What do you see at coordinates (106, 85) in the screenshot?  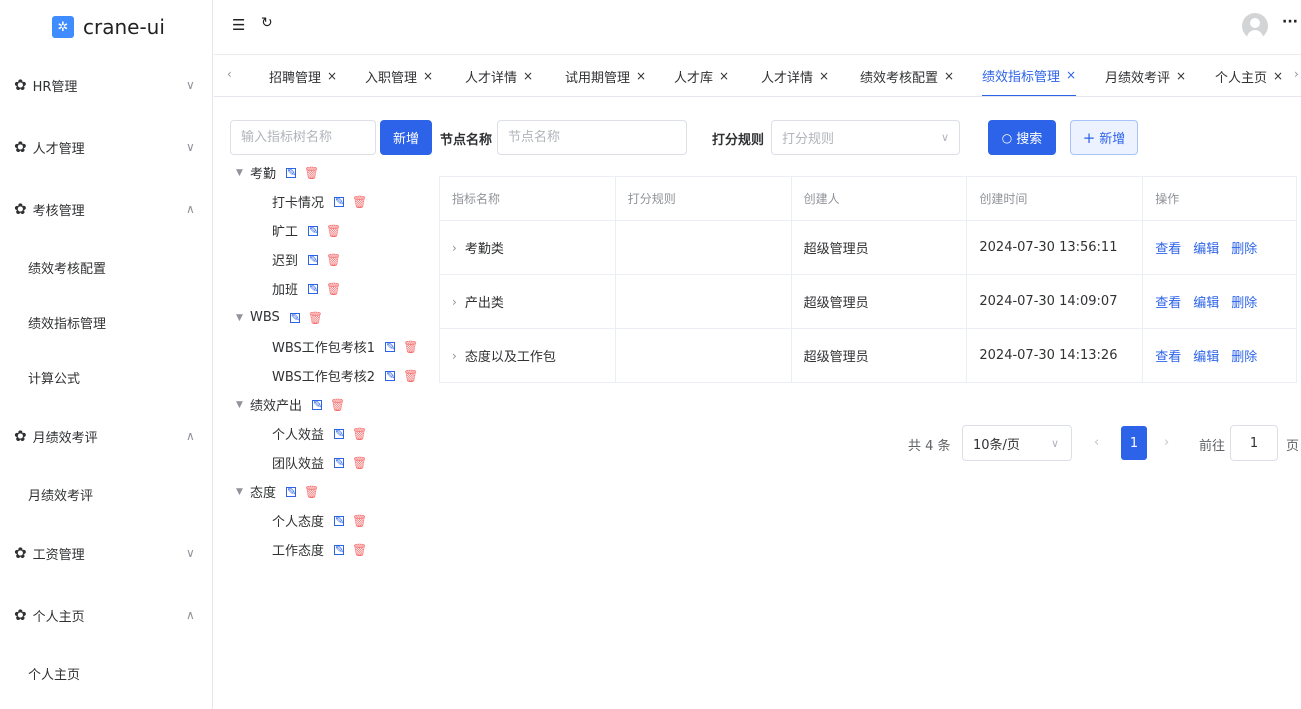 I see `sidebar-group-0: ✿ HR管理 ∨` at bounding box center [106, 85].